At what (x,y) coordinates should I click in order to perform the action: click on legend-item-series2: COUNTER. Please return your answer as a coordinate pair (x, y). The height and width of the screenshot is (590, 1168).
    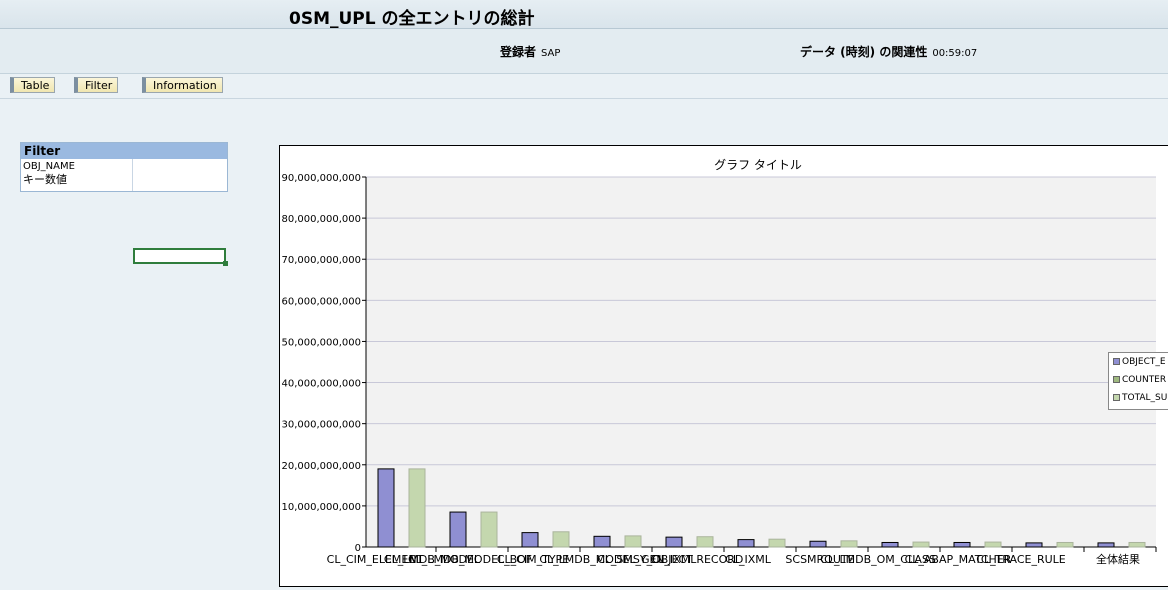
    Looking at the image, I should click on (1138, 380).